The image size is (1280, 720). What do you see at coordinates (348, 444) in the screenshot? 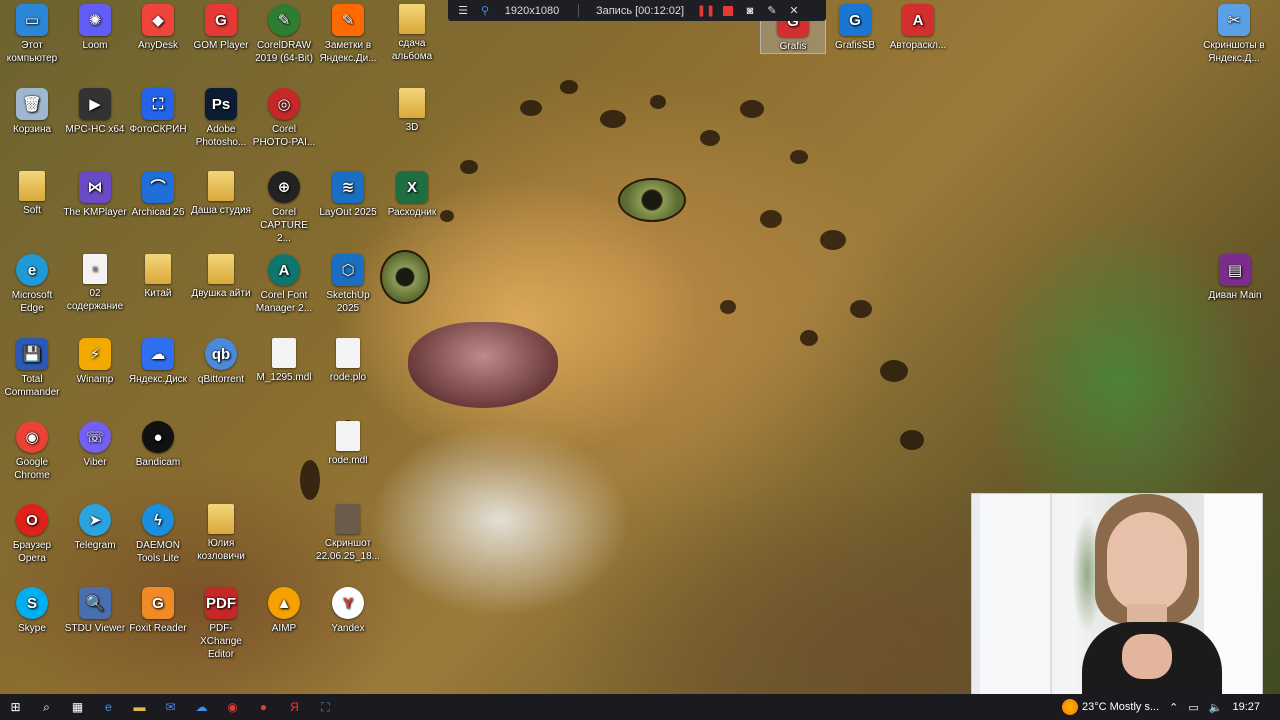
I see `desktop-icon-file: rode.mdl` at bounding box center [348, 444].